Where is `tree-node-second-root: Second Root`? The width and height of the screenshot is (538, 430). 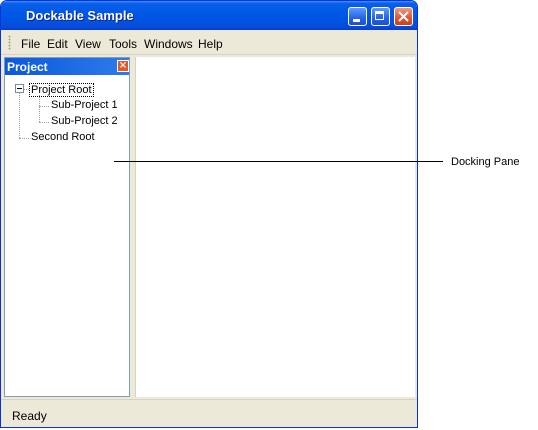 tree-node-second-root: Second Root is located at coordinates (63, 137).